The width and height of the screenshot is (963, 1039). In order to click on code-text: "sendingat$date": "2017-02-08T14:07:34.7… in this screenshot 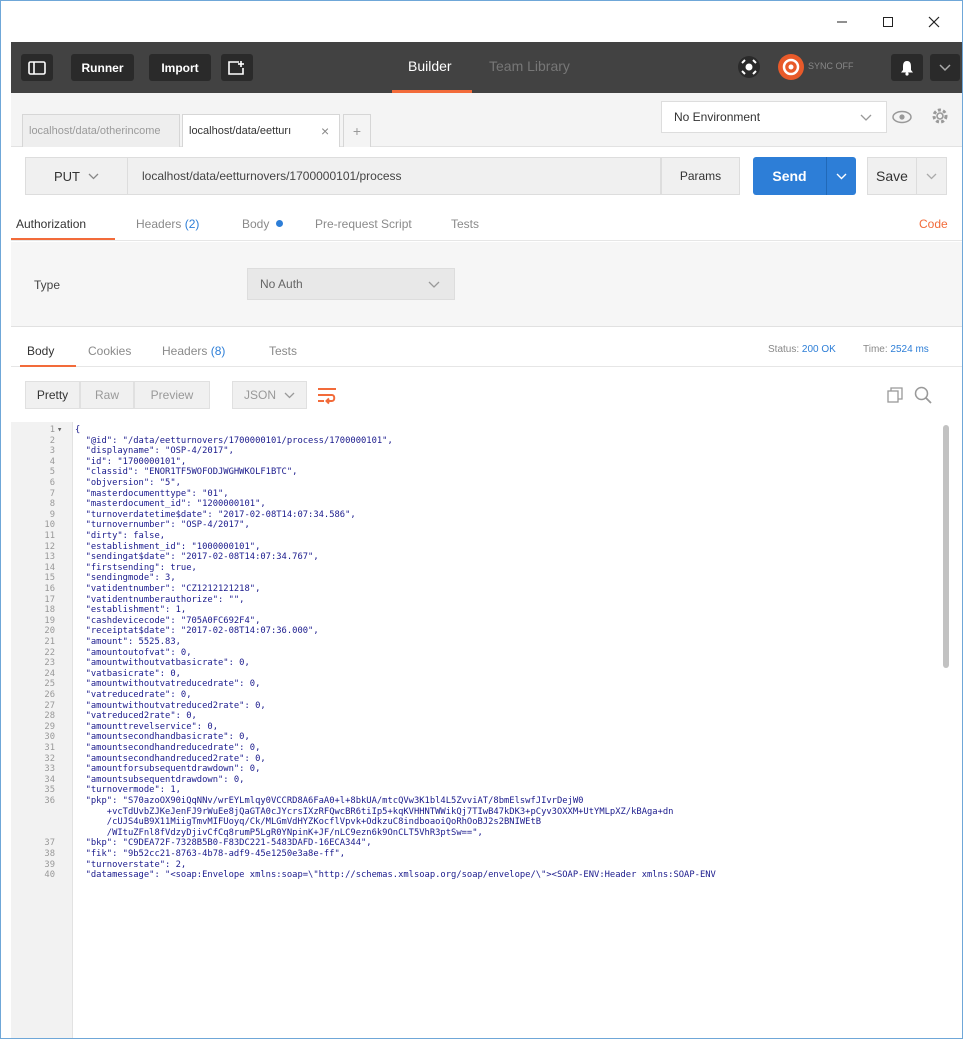, I will do `click(197, 557)`.